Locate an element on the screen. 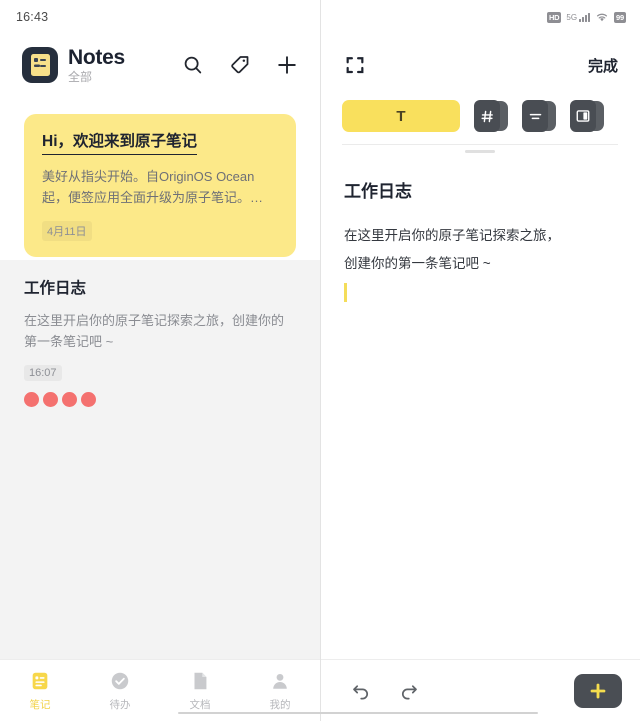 The width and height of the screenshot is (640, 721). nav-item-todo: 待办 is located at coordinates (120, 691).